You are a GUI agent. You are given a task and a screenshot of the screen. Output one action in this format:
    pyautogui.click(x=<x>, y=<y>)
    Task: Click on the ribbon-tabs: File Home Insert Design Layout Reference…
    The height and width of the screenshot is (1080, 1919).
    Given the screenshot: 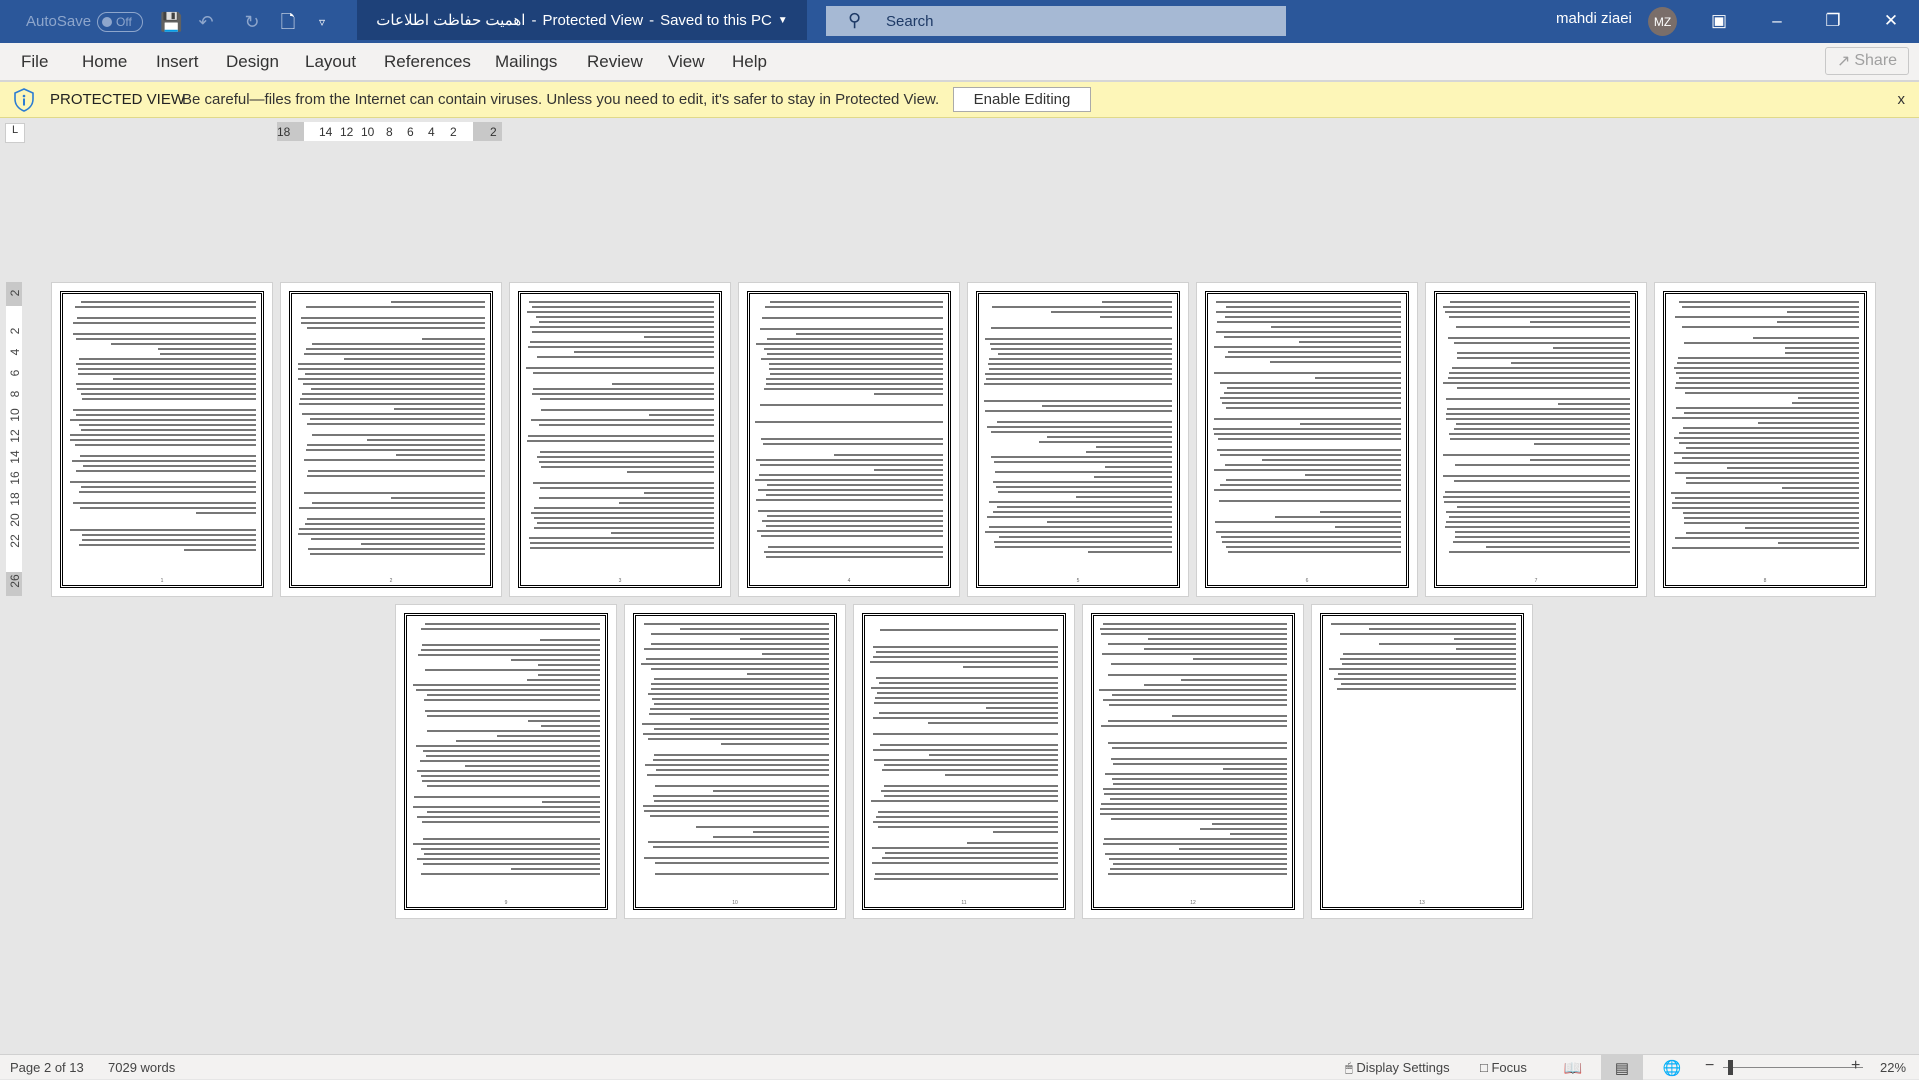 What is the action you would take?
    pyautogui.click(x=959, y=62)
    